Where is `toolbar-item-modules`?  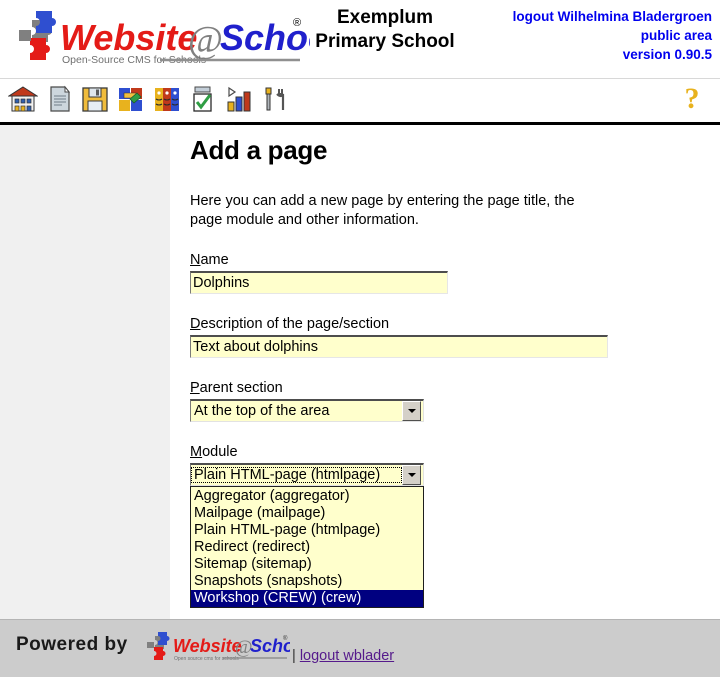 toolbar-item-modules is located at coordinates (131, 99).